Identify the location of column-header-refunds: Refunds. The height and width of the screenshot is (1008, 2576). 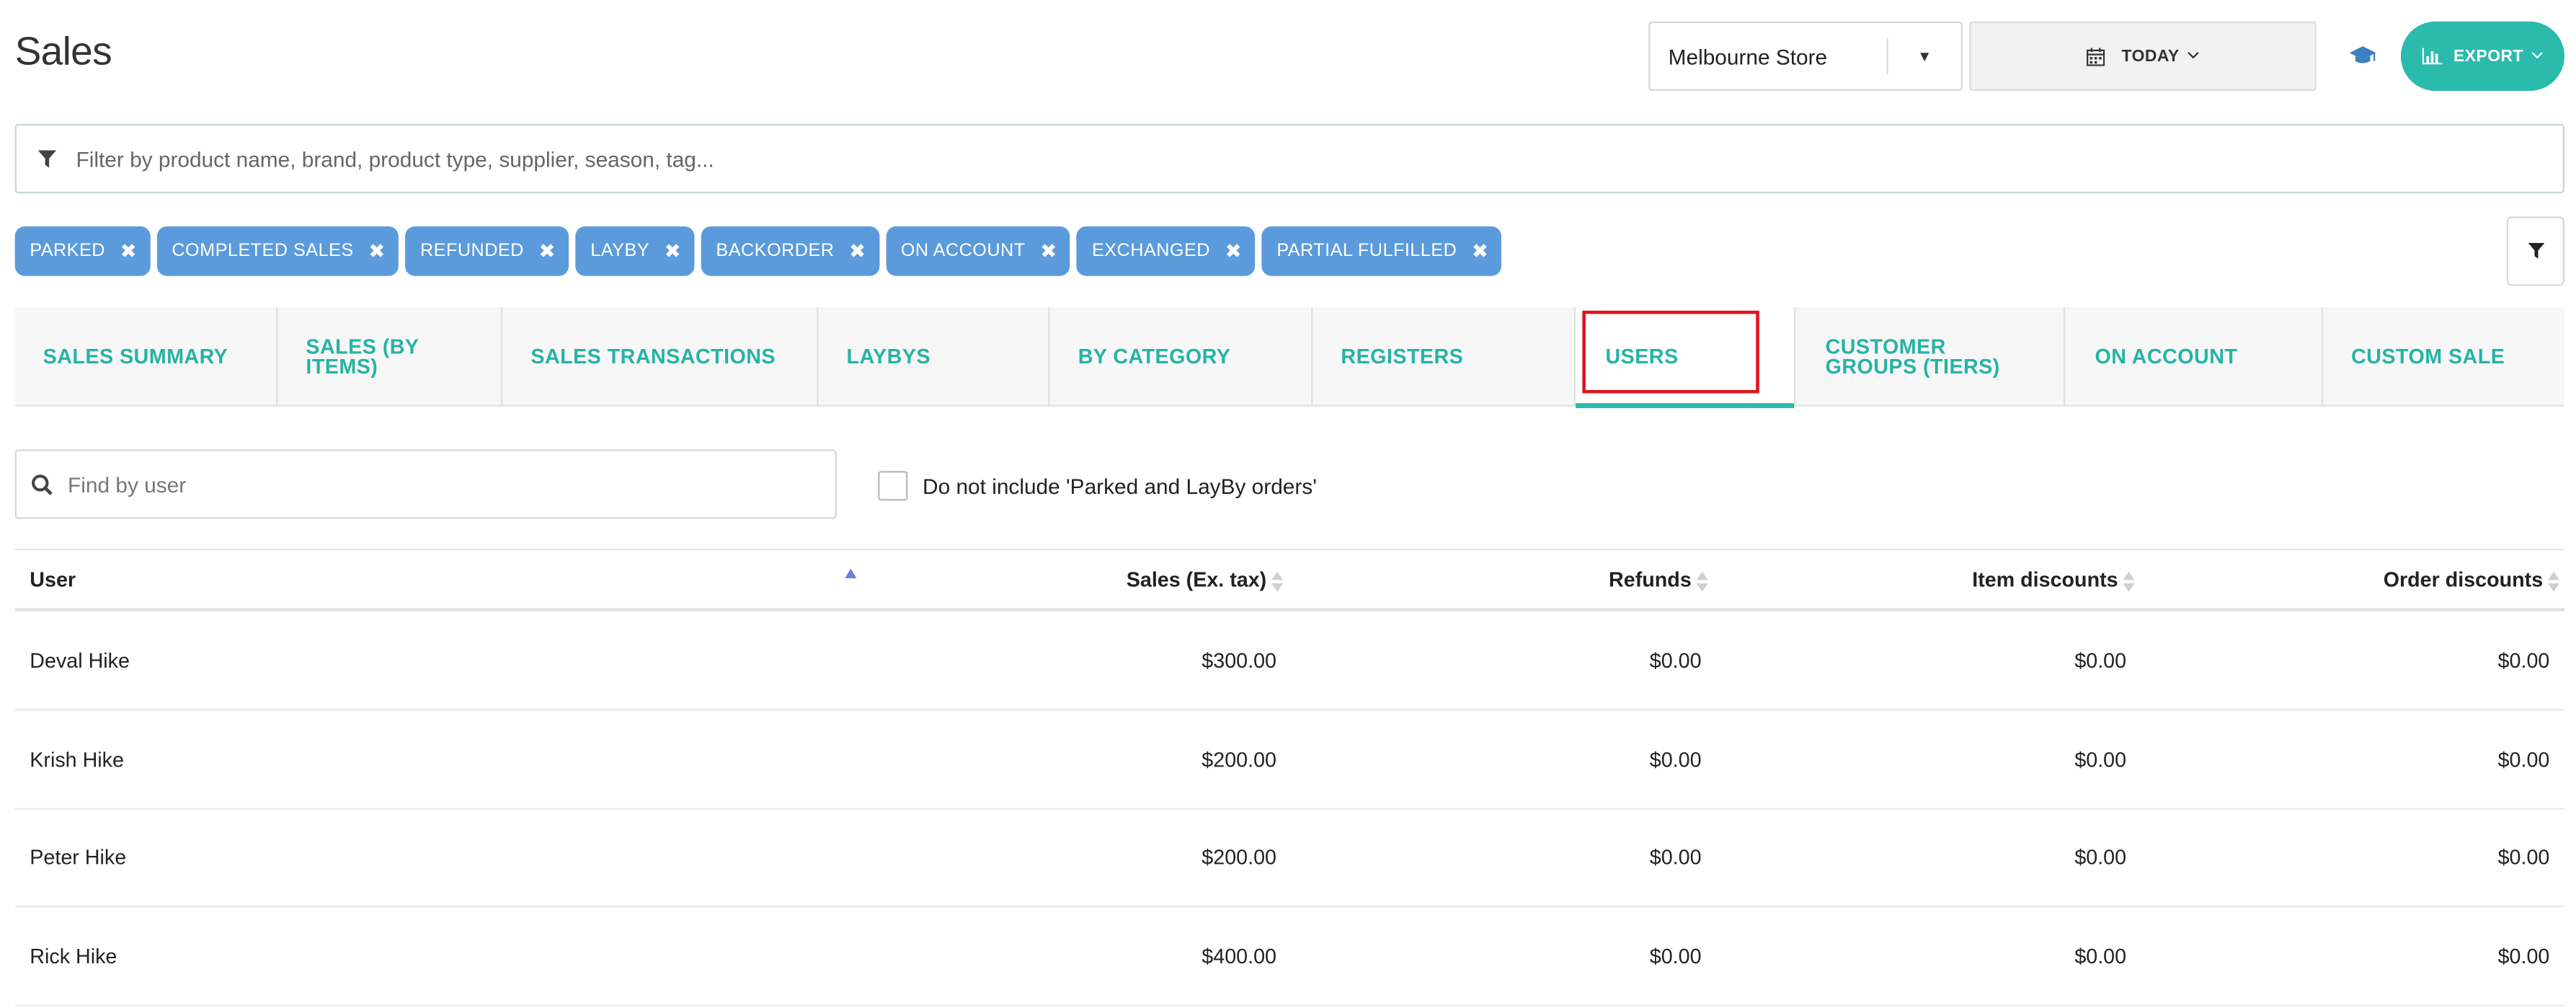
(1516, 579).